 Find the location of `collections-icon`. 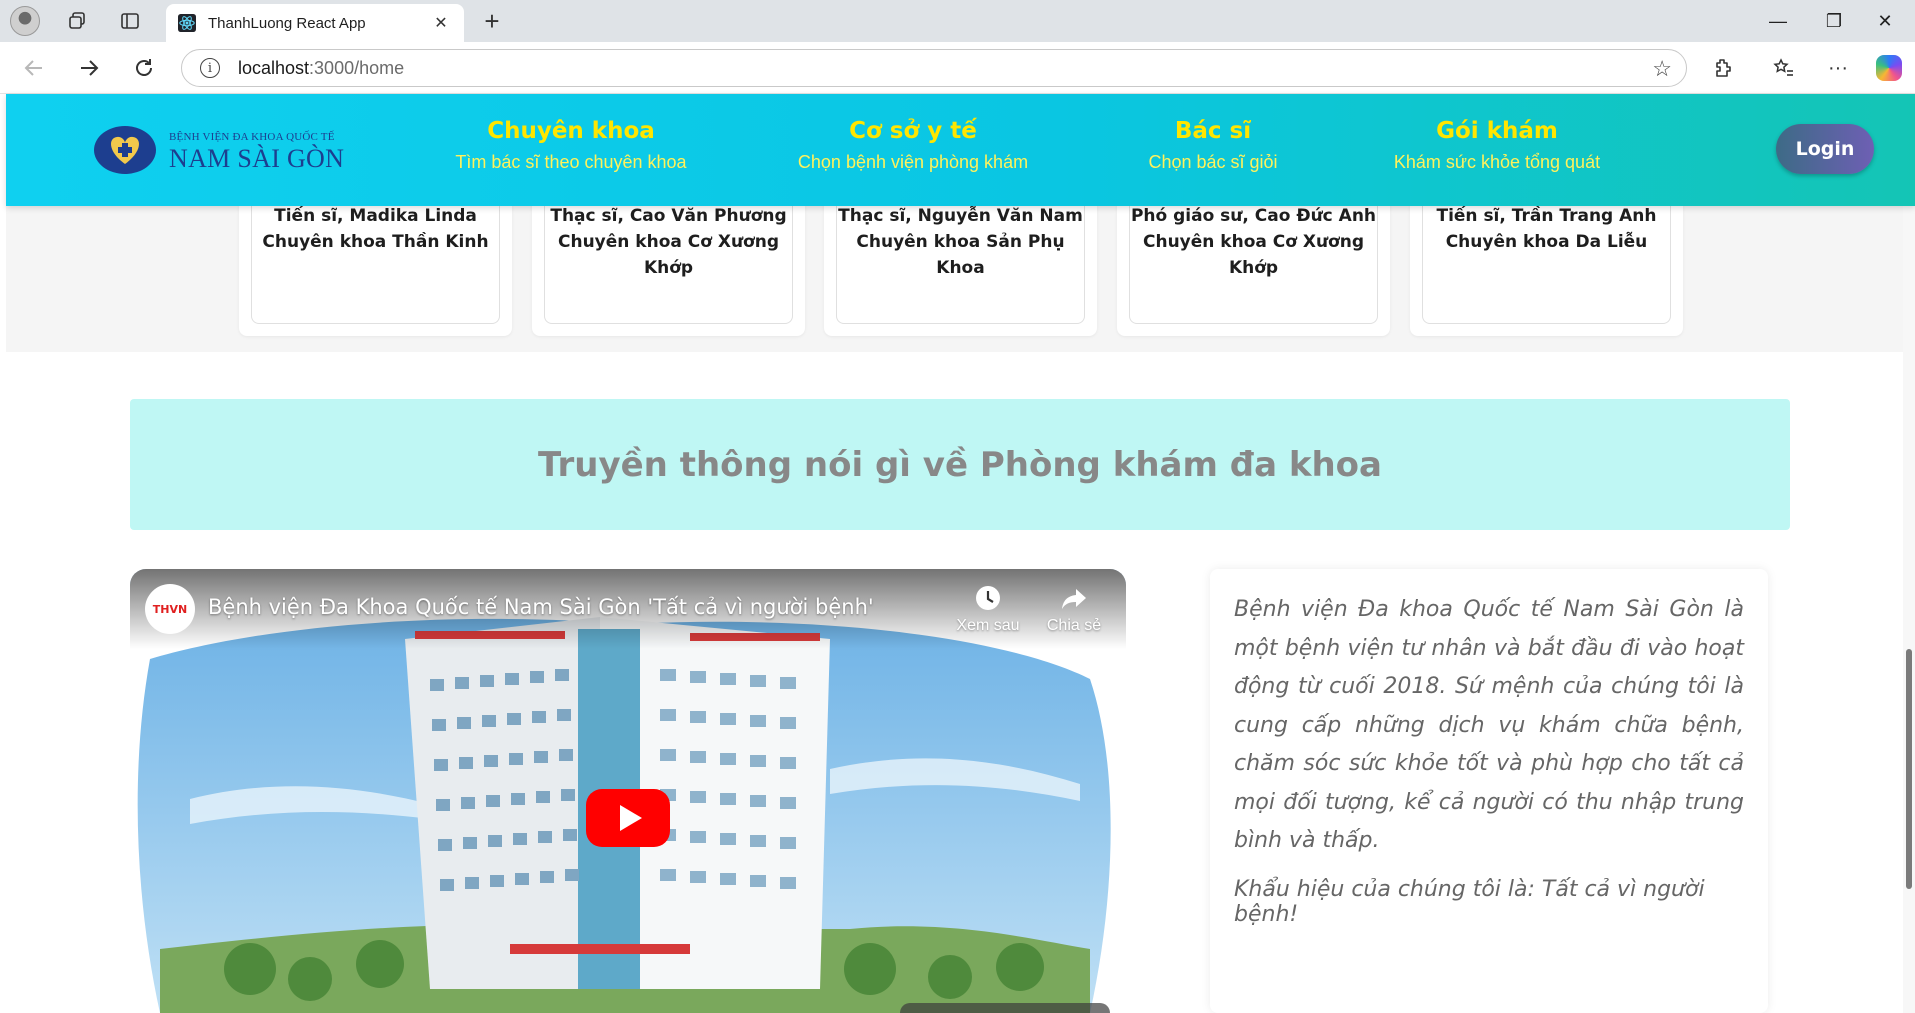

collections-icon is located at coordinates (77, 21).